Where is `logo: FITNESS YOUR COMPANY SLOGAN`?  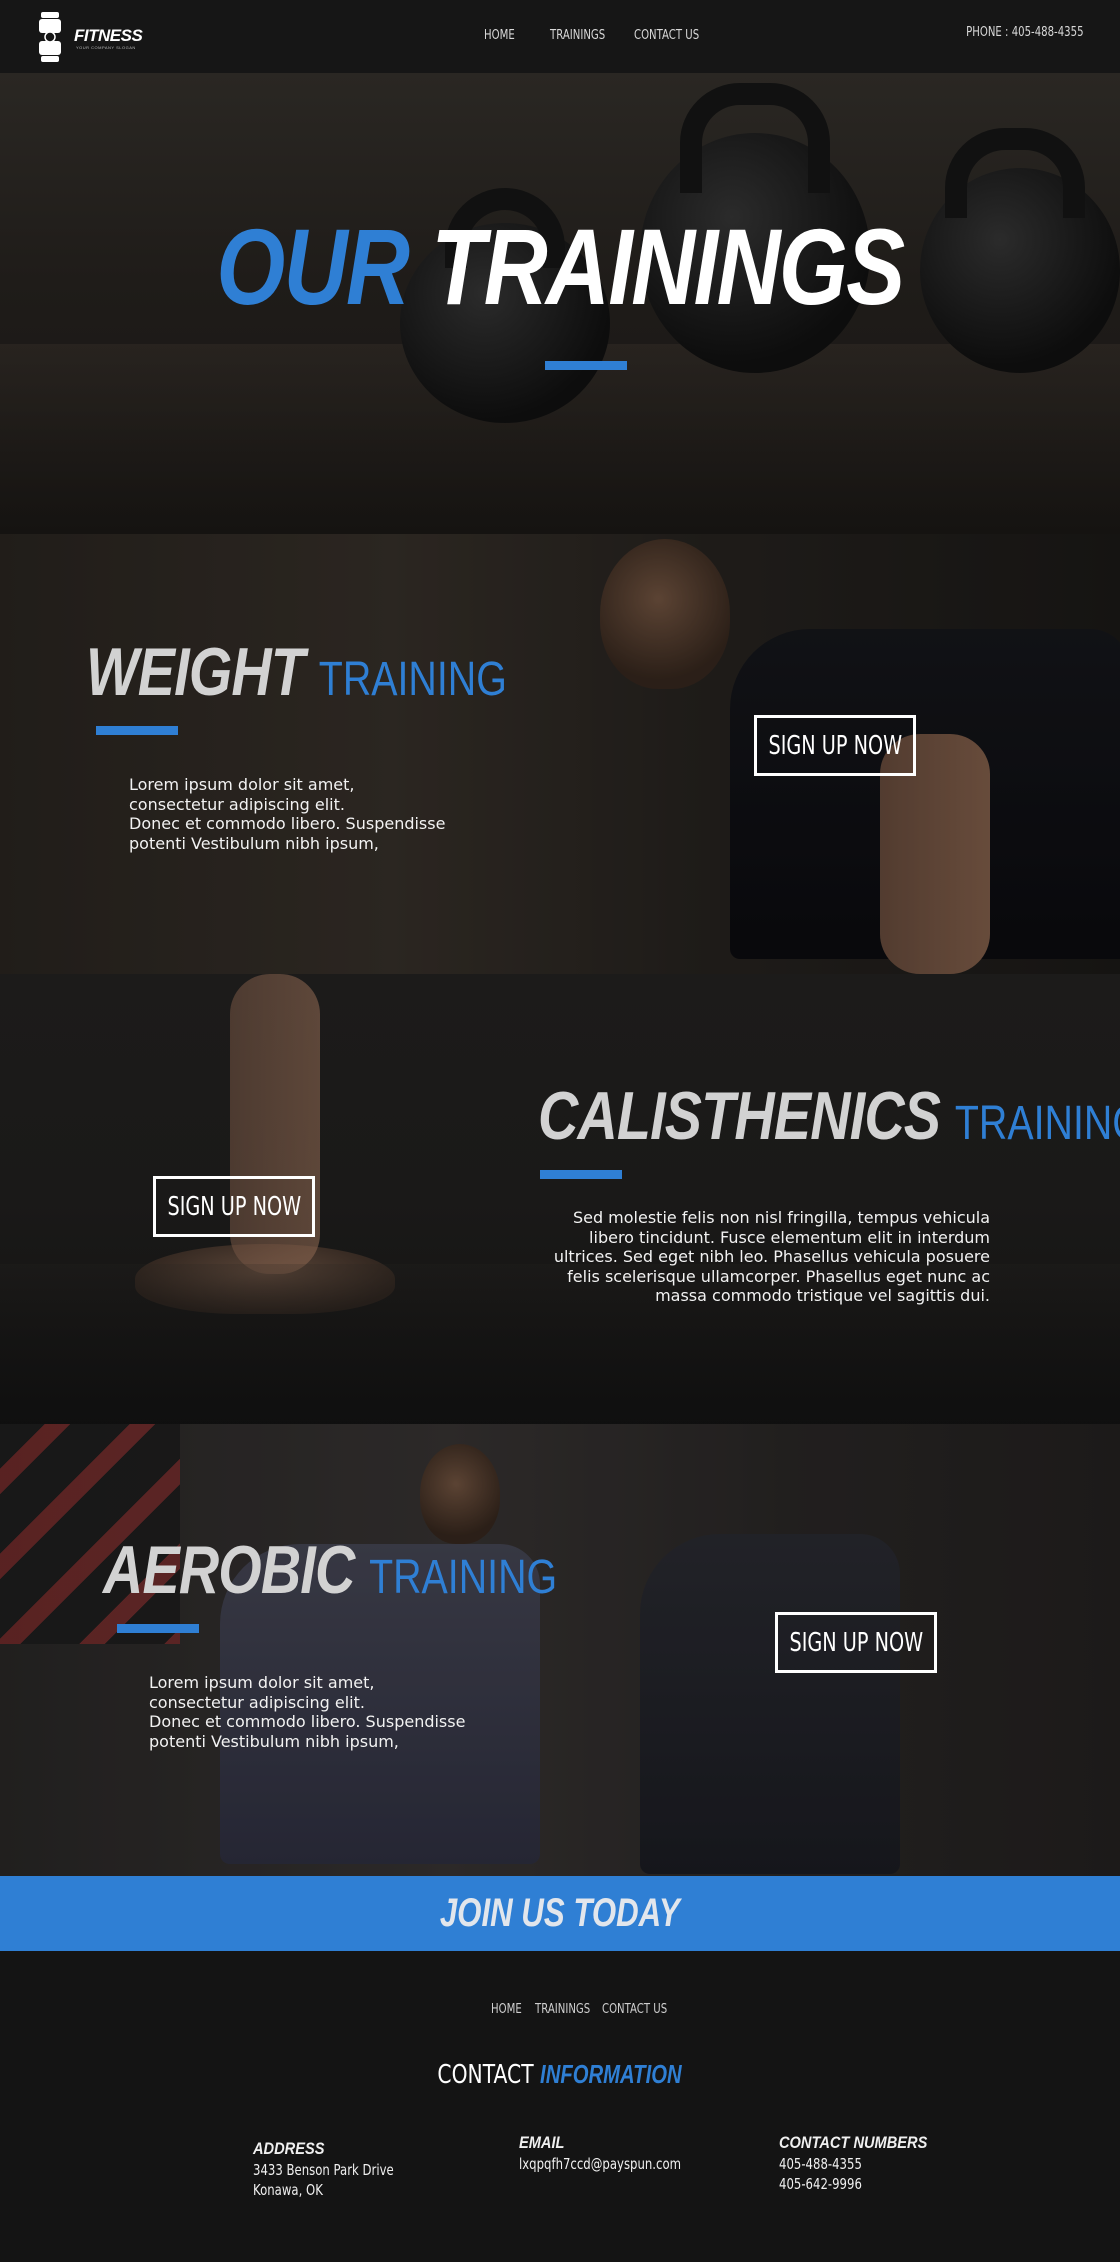 logo: FITNESS YOUR COMPANY SLOGAN is located at coordinates (93, 36).